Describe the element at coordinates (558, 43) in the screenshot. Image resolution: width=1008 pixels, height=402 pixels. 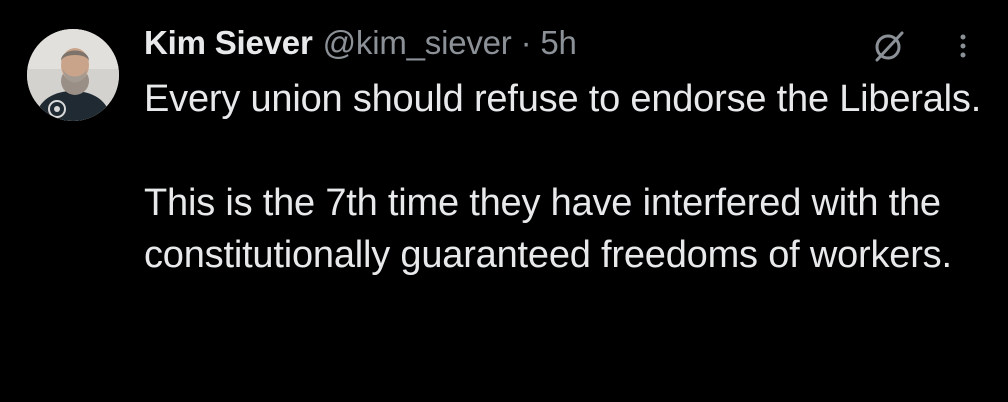
I see `tweet-timestamp: 5h` at that location.